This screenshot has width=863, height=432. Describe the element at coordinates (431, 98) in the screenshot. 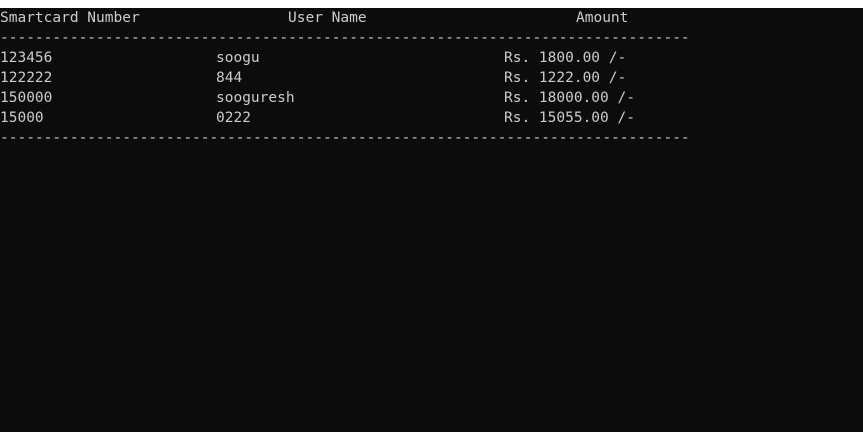

I see `table-row: 150000 sooguresh Rs. 18000.00 /-` at that location.